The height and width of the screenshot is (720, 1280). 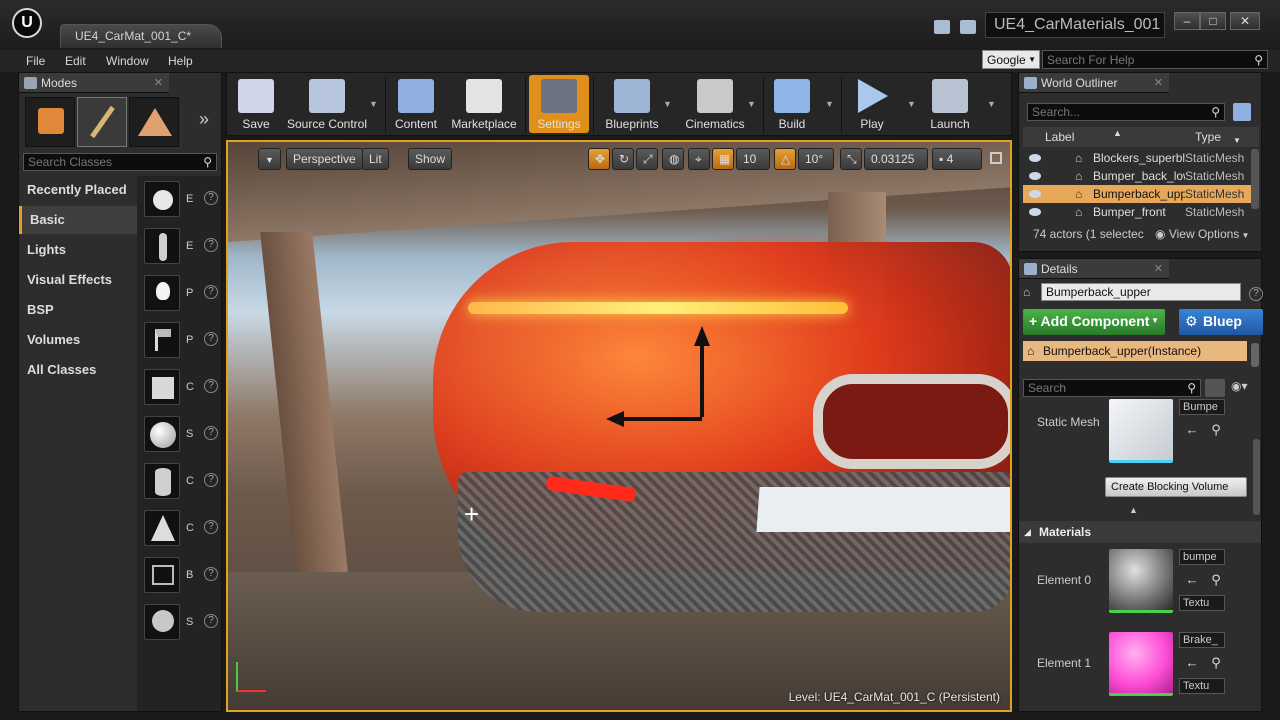 I want to click on gizmo-x-arrow-icon, so click(x=615, y=419).